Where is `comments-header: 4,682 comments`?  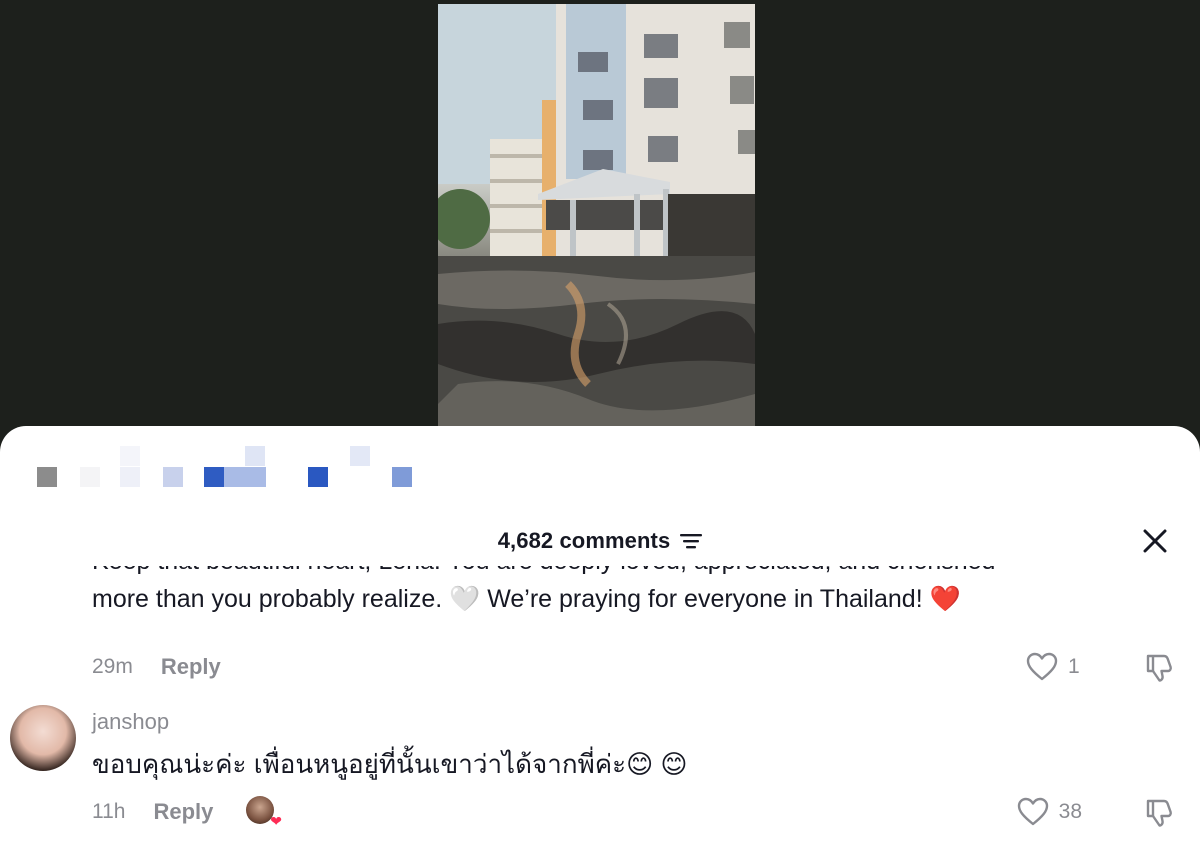
comments-header: 4,682 comments is located at coordinates (600, 541).